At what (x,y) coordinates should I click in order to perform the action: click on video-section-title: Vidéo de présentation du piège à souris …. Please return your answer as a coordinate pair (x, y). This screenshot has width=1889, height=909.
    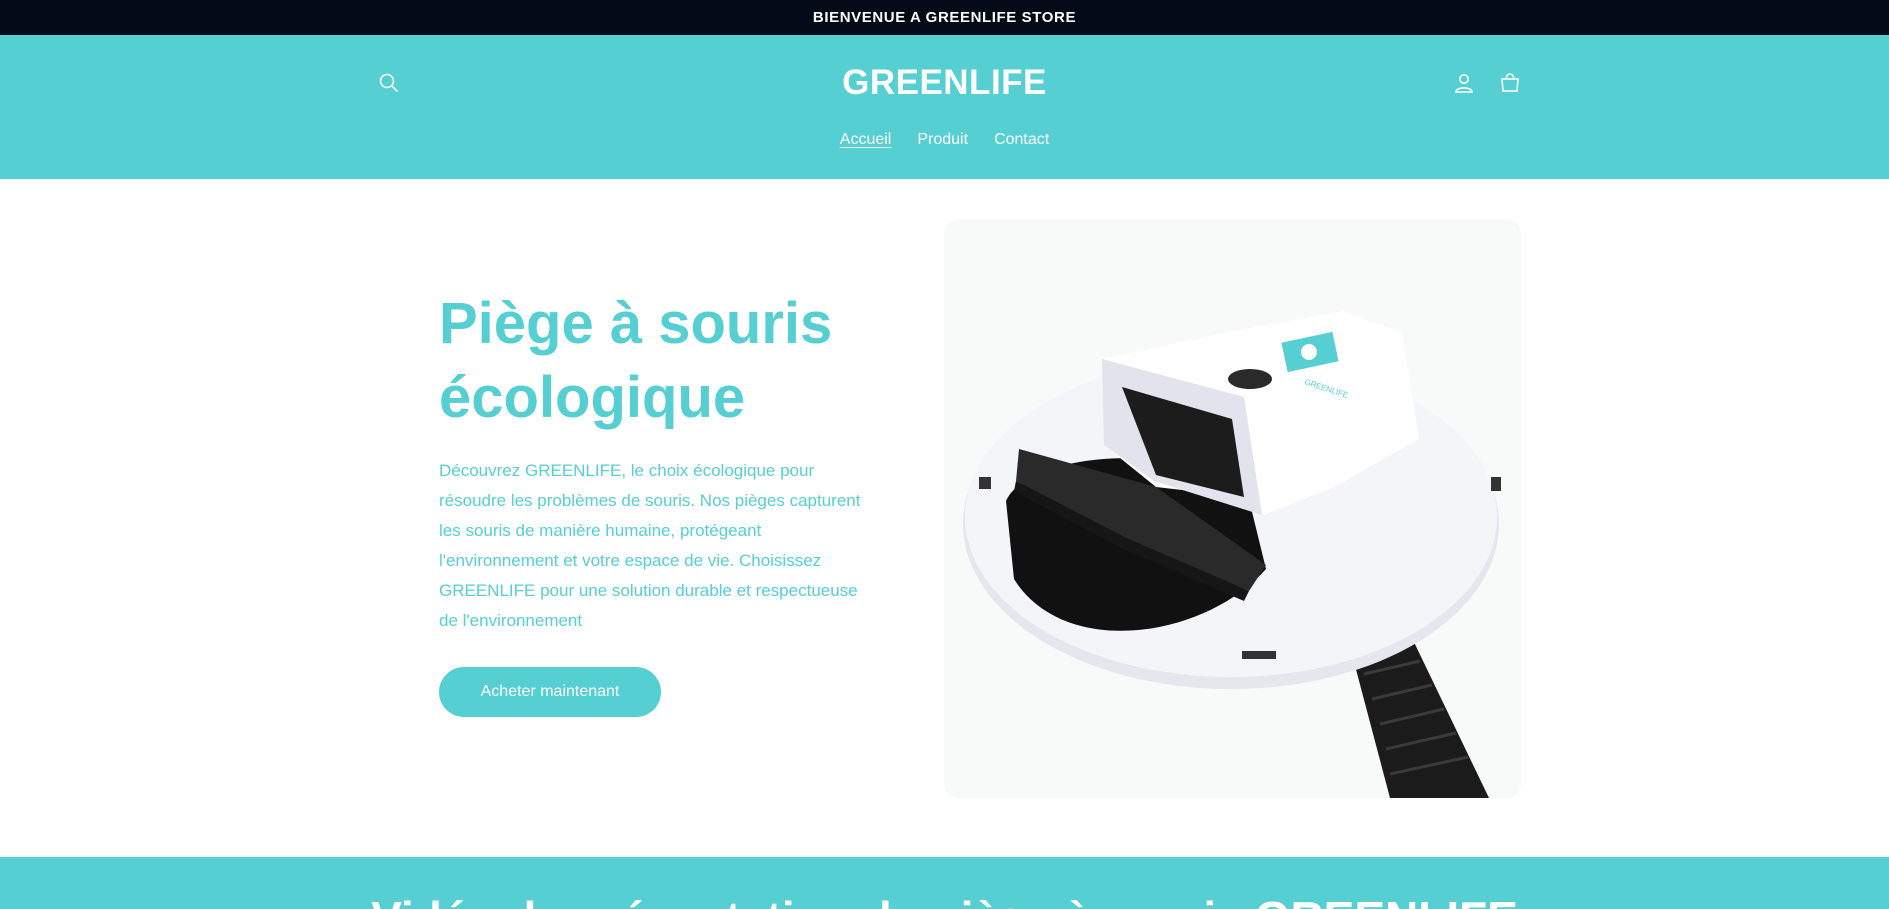
    Looking at the image, I should click on (944, 900).